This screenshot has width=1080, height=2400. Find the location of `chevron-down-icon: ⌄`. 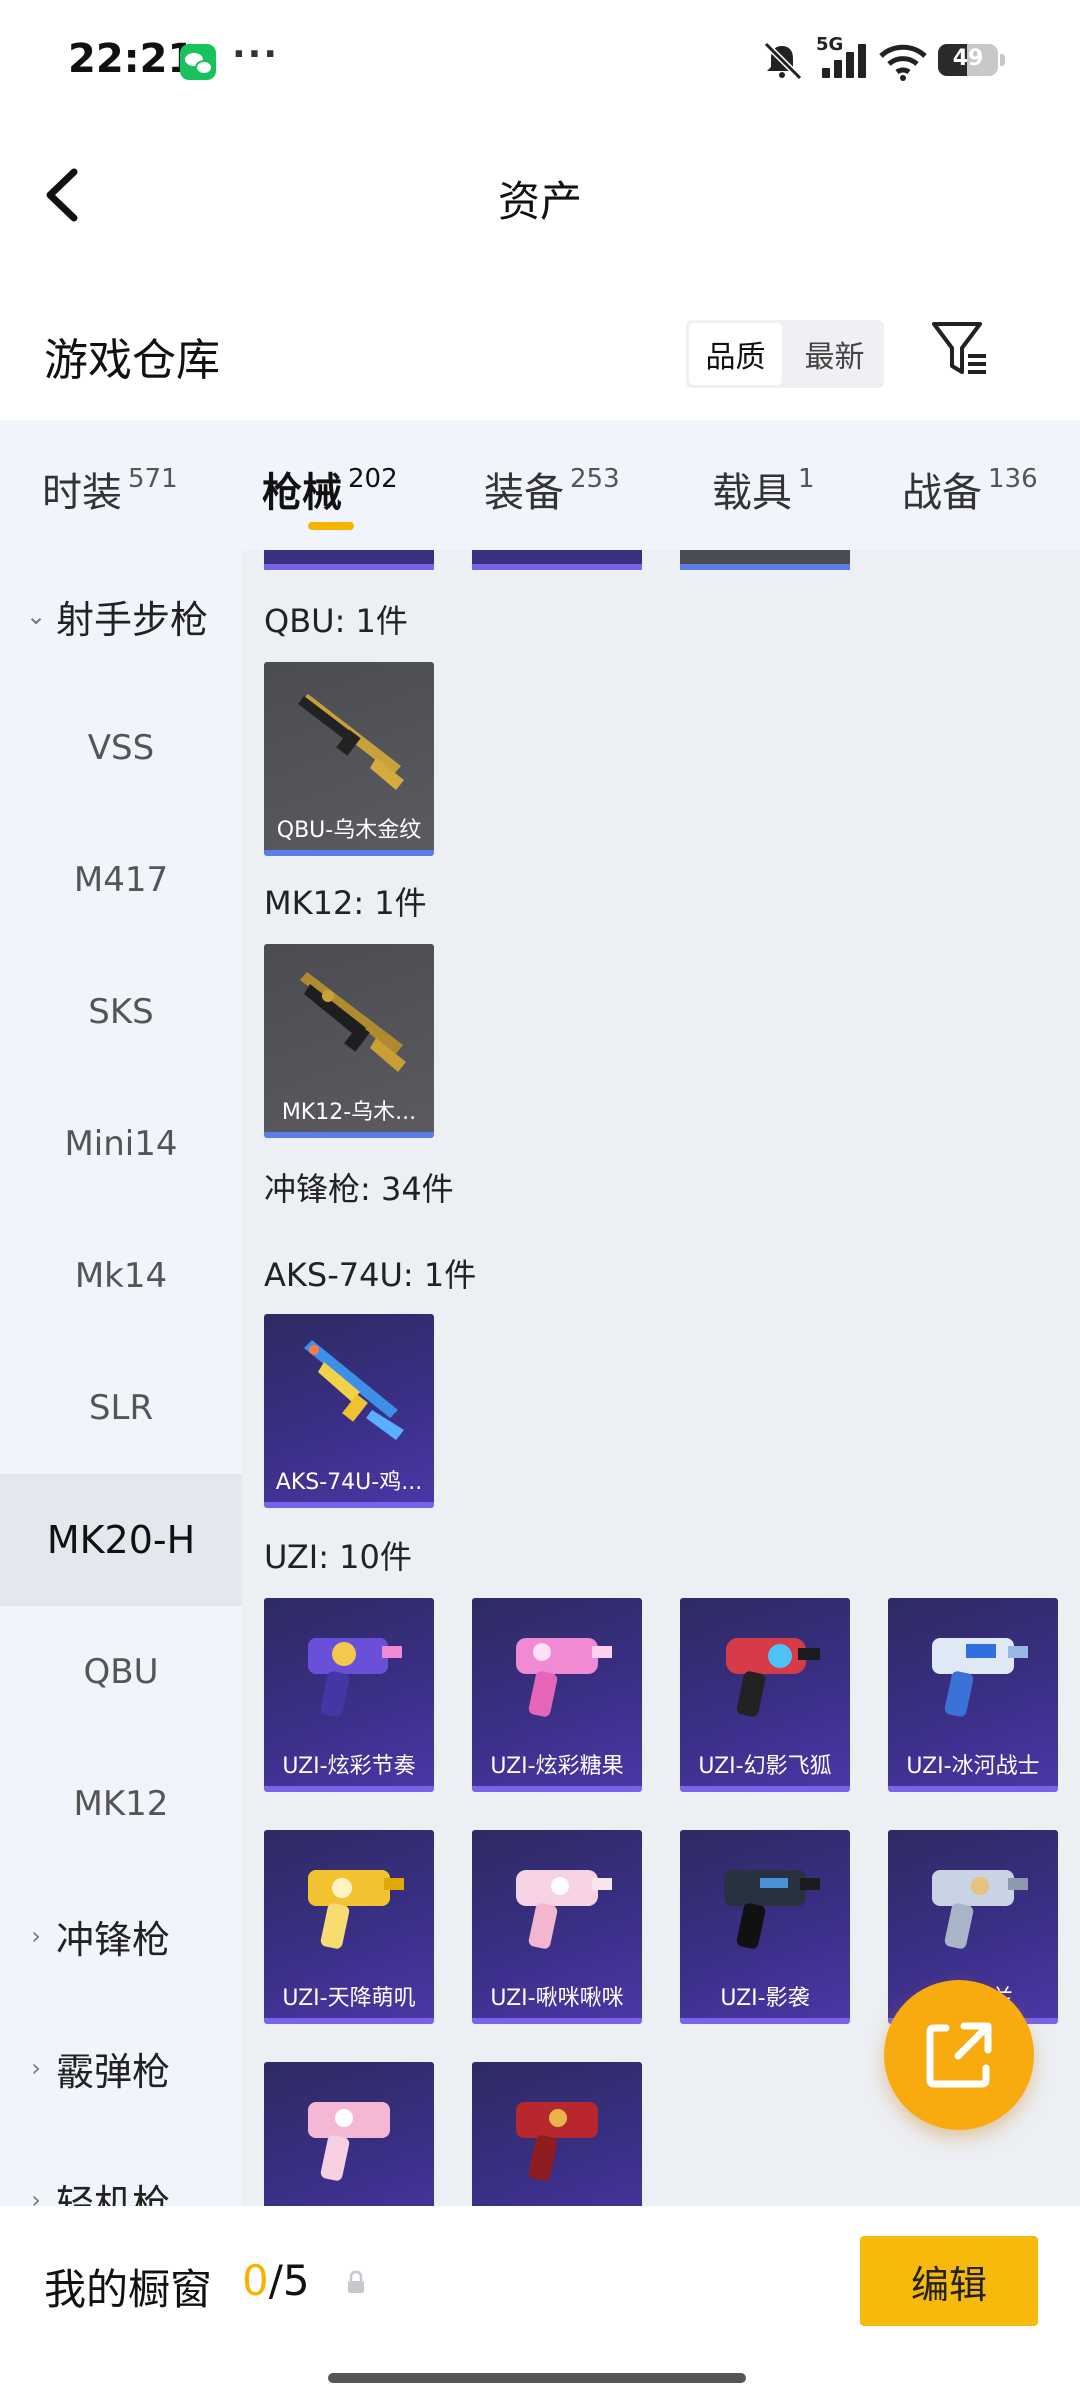

chevron-down-icon: ⌄ is located at coordinates (36, 616).